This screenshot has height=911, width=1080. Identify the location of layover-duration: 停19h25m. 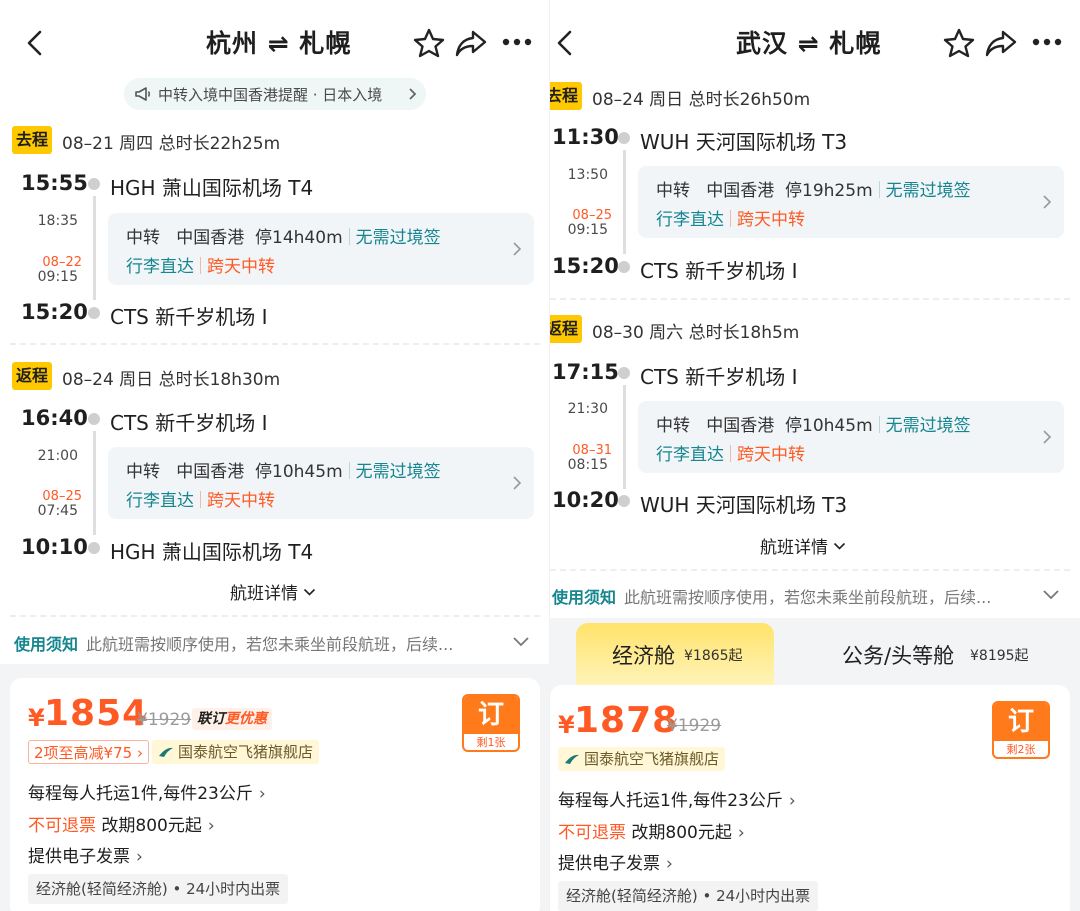
(829, 191).